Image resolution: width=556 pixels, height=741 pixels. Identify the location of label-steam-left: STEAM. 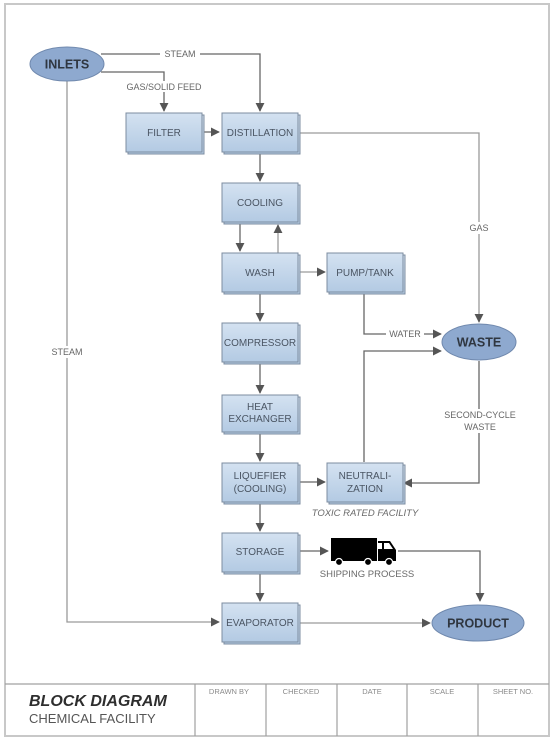
(66, 352).